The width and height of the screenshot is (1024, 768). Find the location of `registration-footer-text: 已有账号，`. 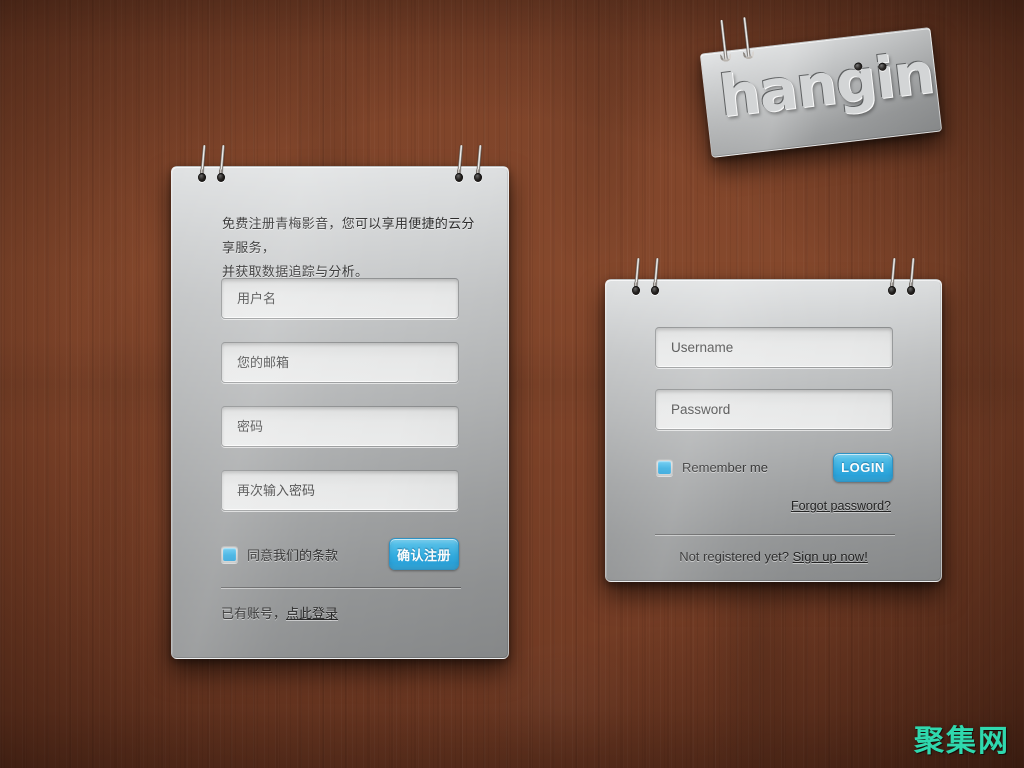

registration-footer-text: 已有账号， is located at coordinates (254, 613).